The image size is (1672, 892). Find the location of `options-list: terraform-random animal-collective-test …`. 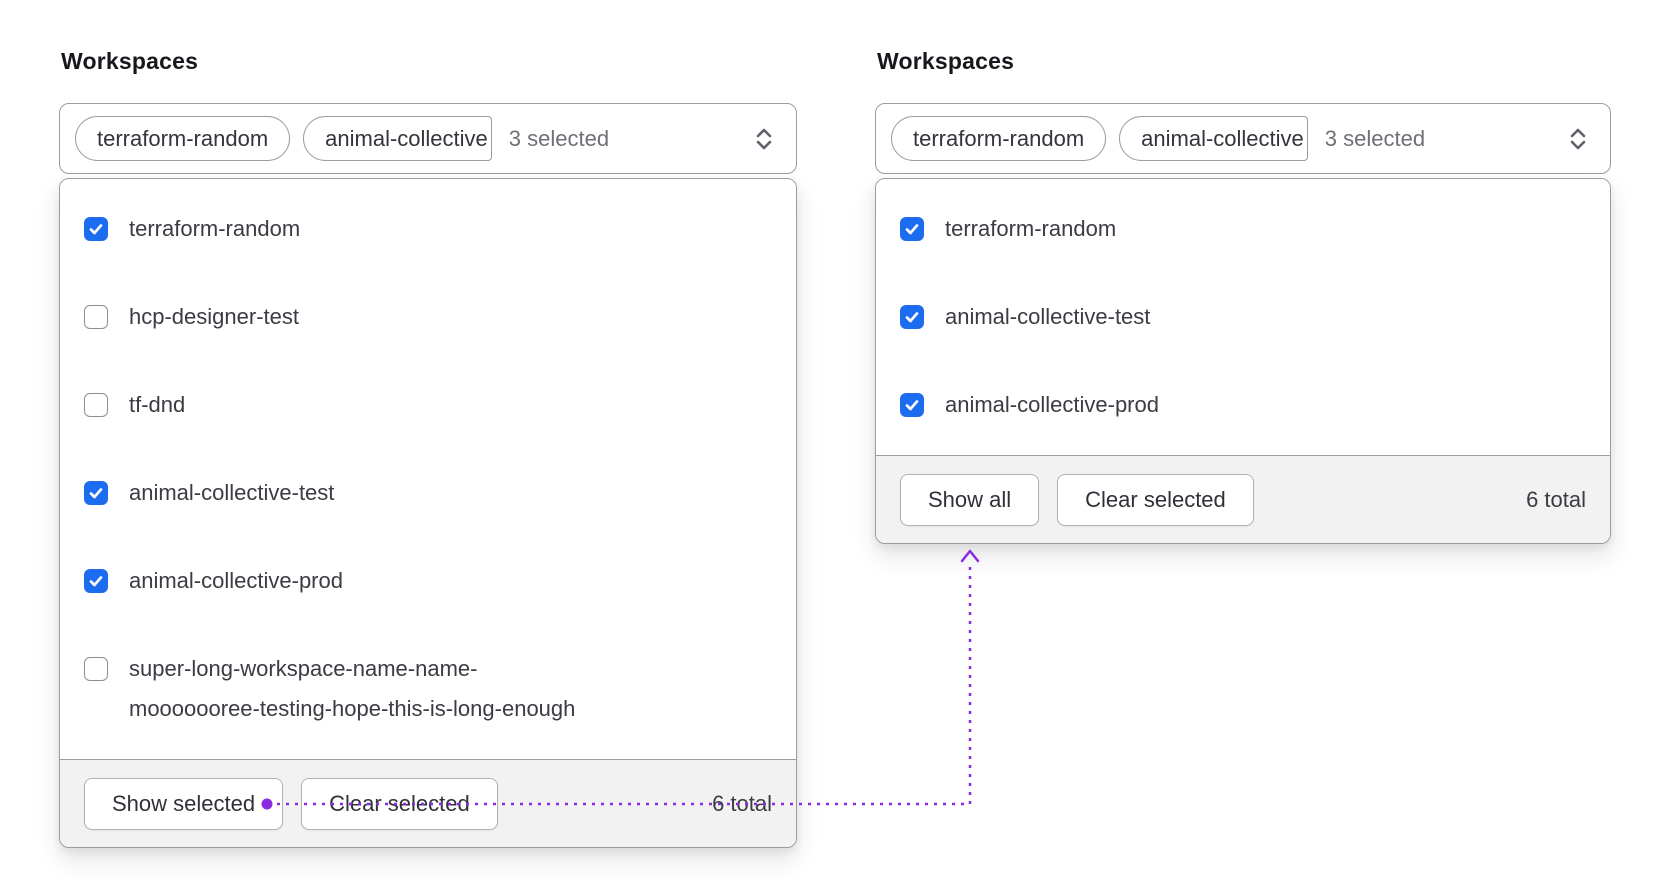

options-list: terraform-random animal-collective-test … is located at coordinates (1243, 317).